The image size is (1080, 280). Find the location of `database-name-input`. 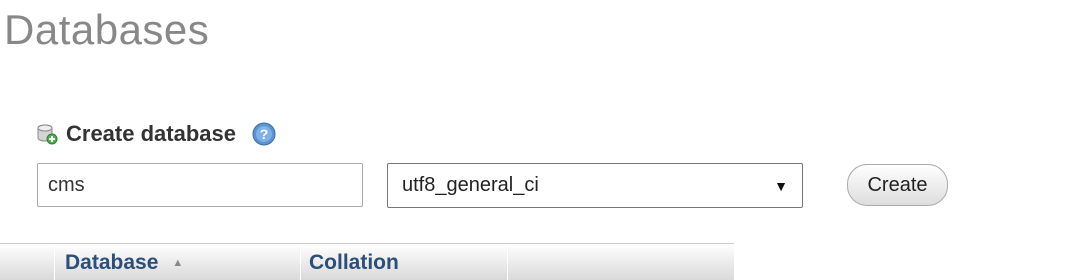

database-name-input is located at coordinates (200, 185).